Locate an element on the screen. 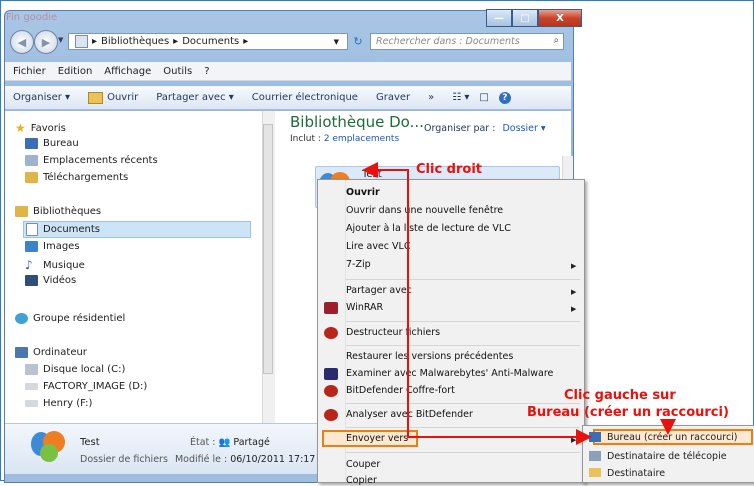 This screenshot has height=486, width=754. annotation-clic-gauche-line2: Bureau (créer un raccourci) is located at coordinates (628, 412).